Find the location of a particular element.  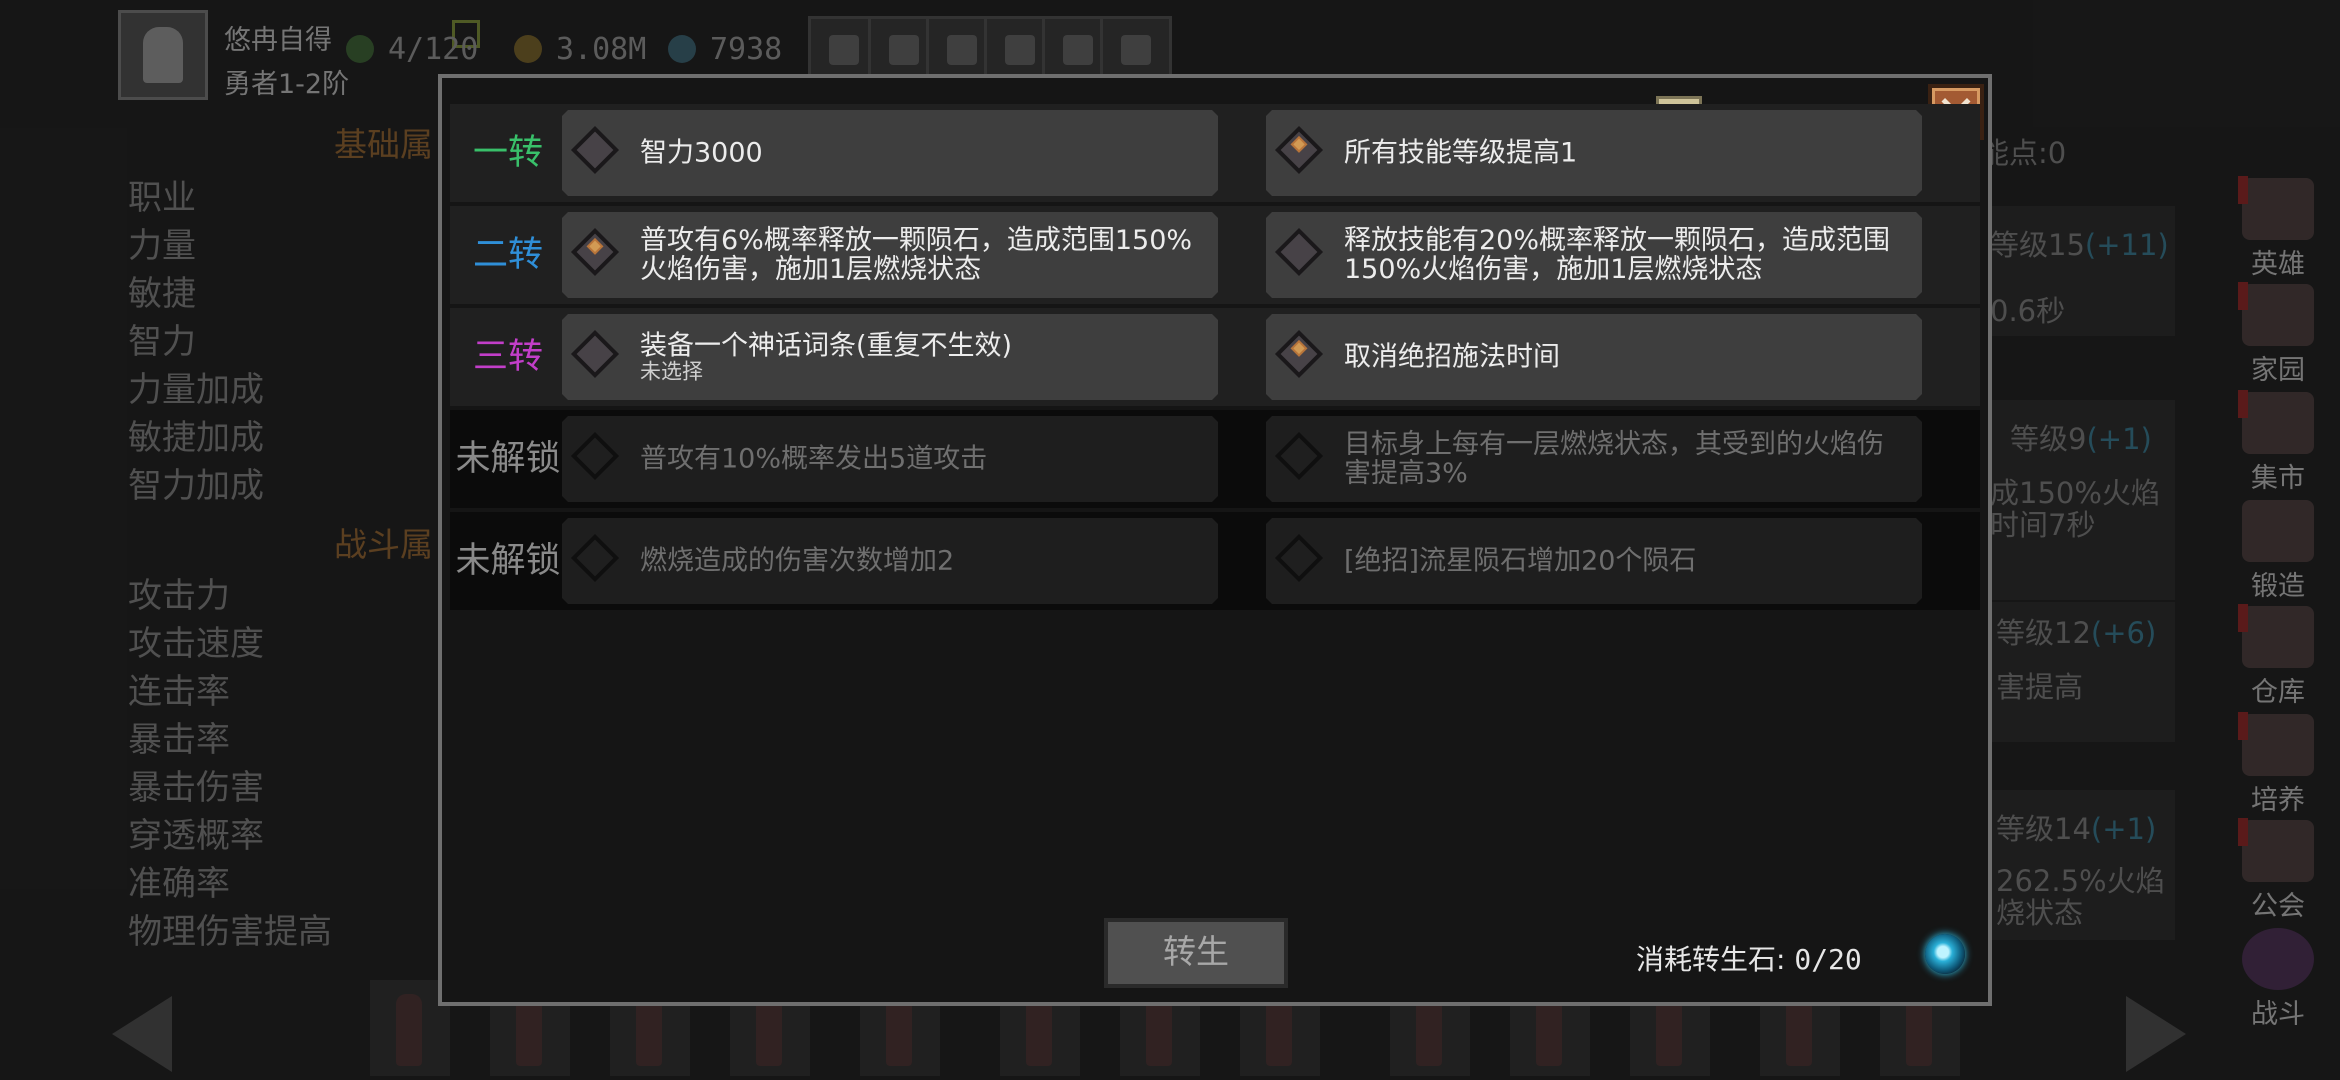

talent-description: 取消绝招施法时间 is located at coordinates (1452, 357).